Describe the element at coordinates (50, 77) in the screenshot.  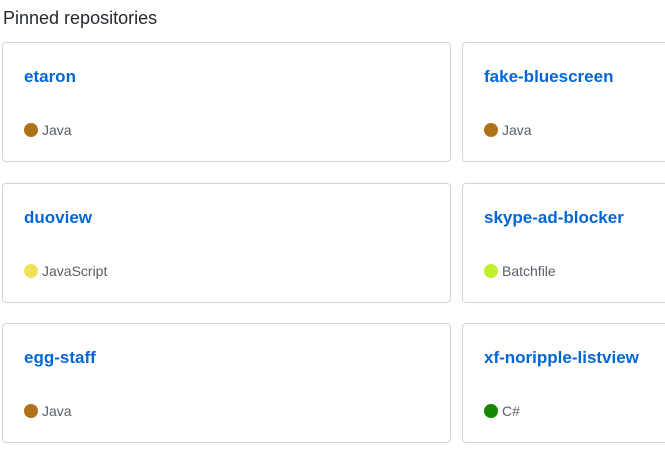
I see `repo-name-link: etaron` at that location.